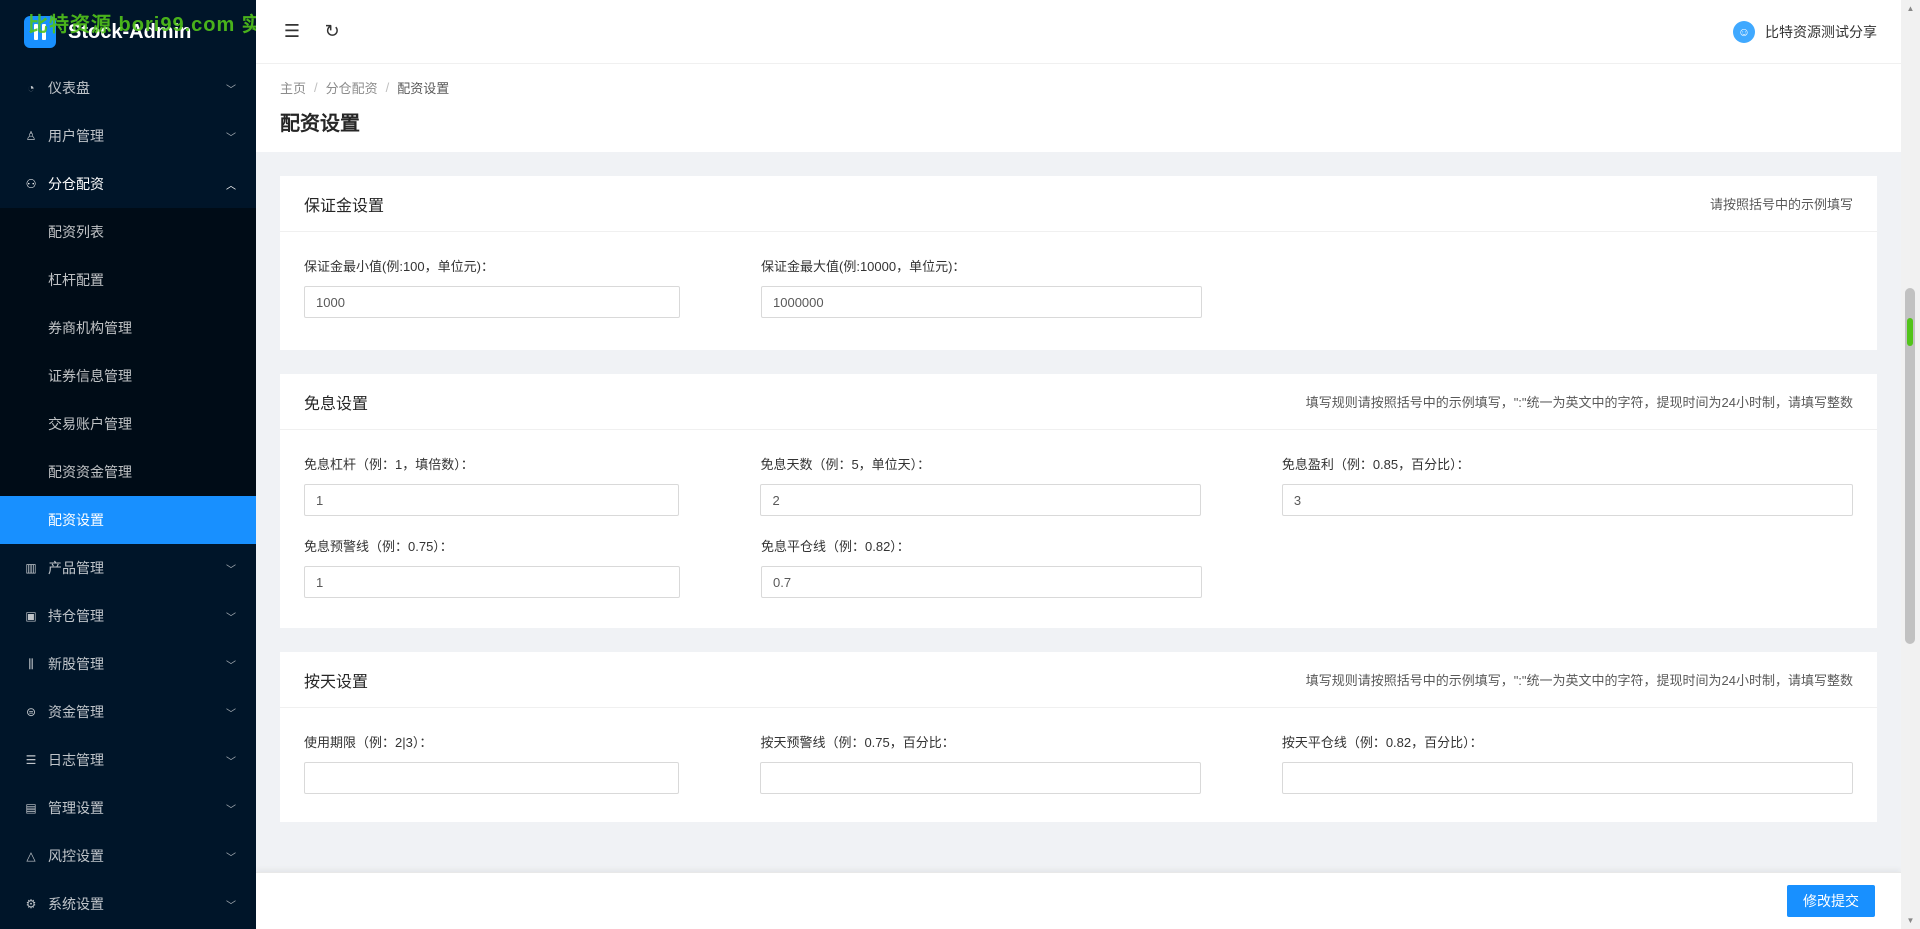  What do you see at coordinates (1910, 8) in the screenshot?
I see `scroll-up-arrow-icon: ▲` at bounding box center [1910, 8].